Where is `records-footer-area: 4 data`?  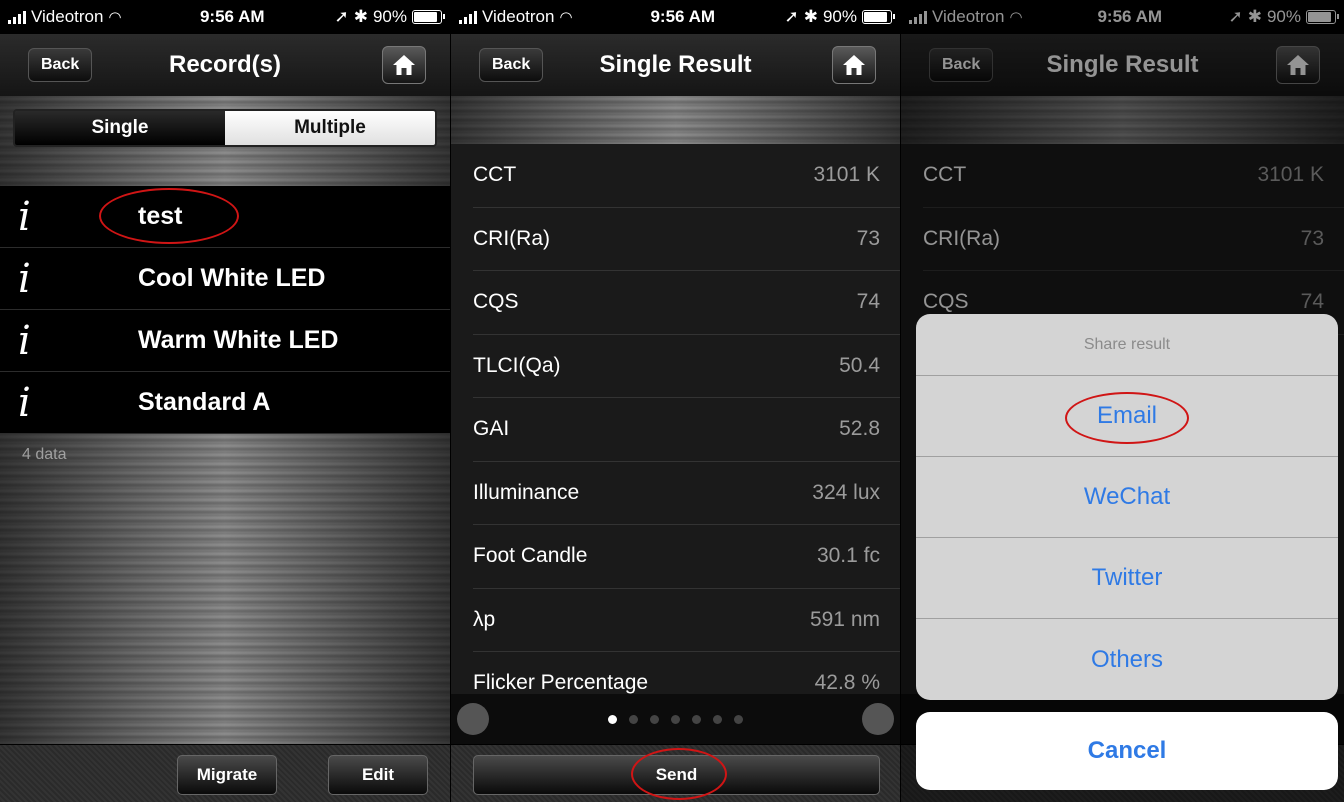 records-footer-area: 4 data is located at coordinates (225, 590).